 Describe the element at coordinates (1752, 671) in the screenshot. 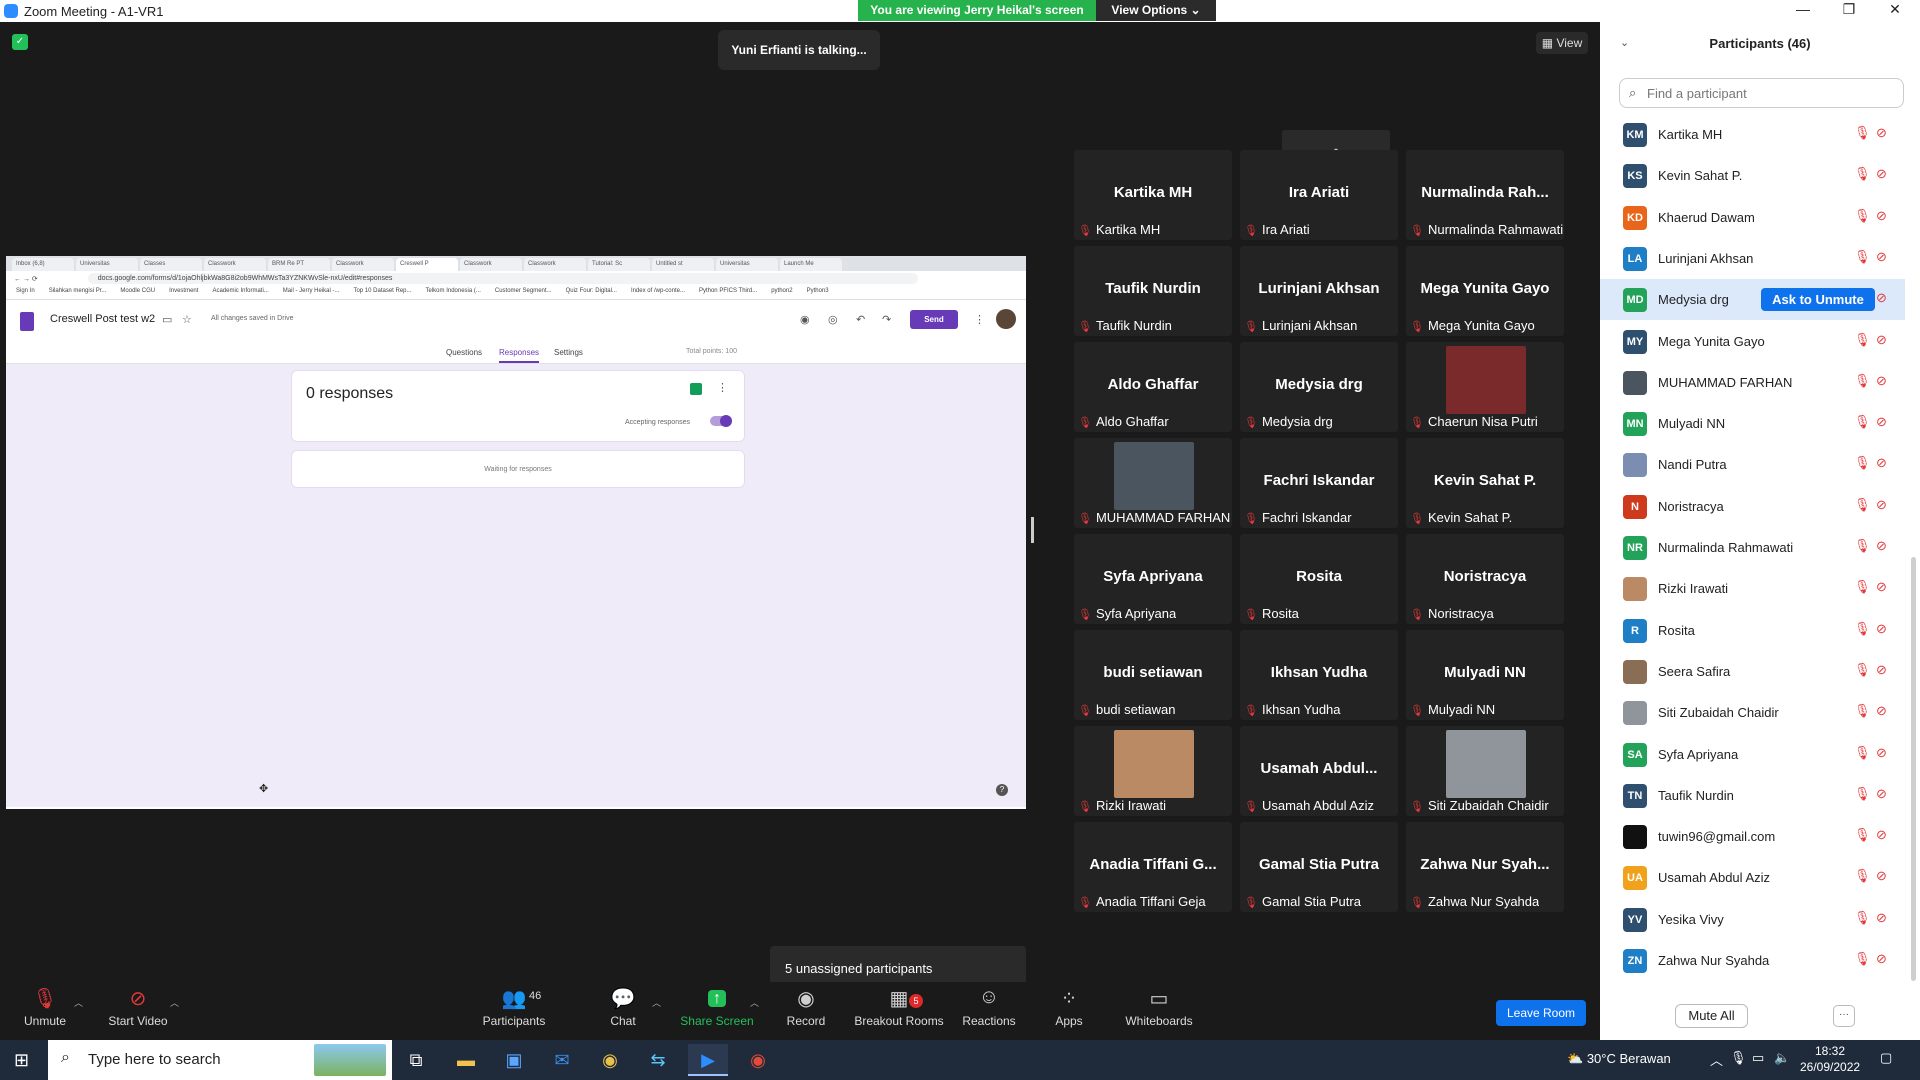

I see `participant-row: Seera Safira 🎙 ⊘` at that location.